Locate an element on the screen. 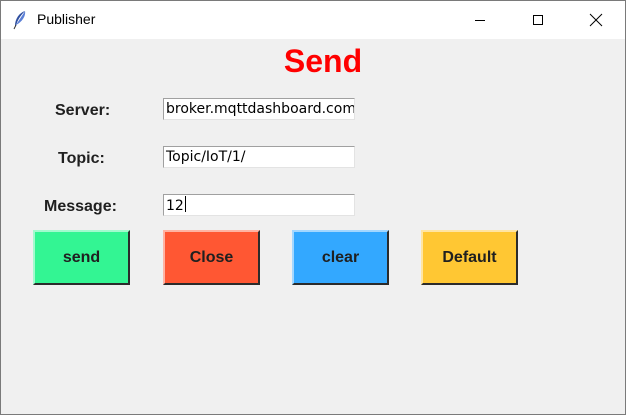 This screenshot has height=415, width=626. text-cursor is located at coordinates (185, 204).